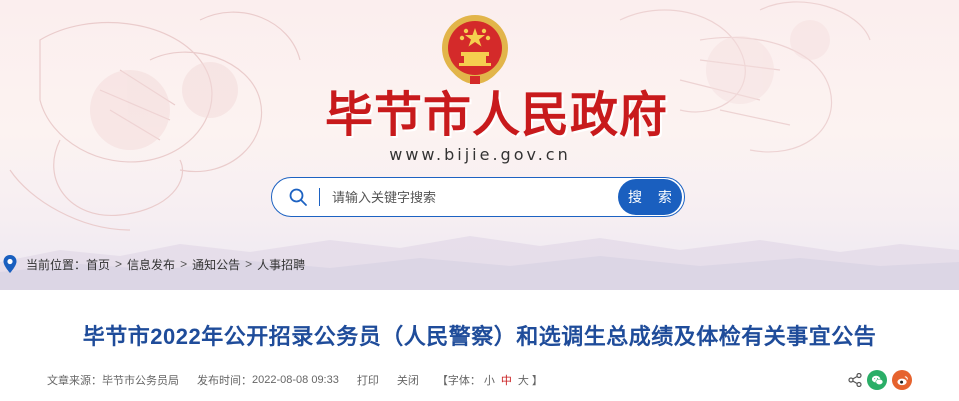  Describe the element at coordinates (902, 380) in the screenshot. I see `weibo-icon` at that location.